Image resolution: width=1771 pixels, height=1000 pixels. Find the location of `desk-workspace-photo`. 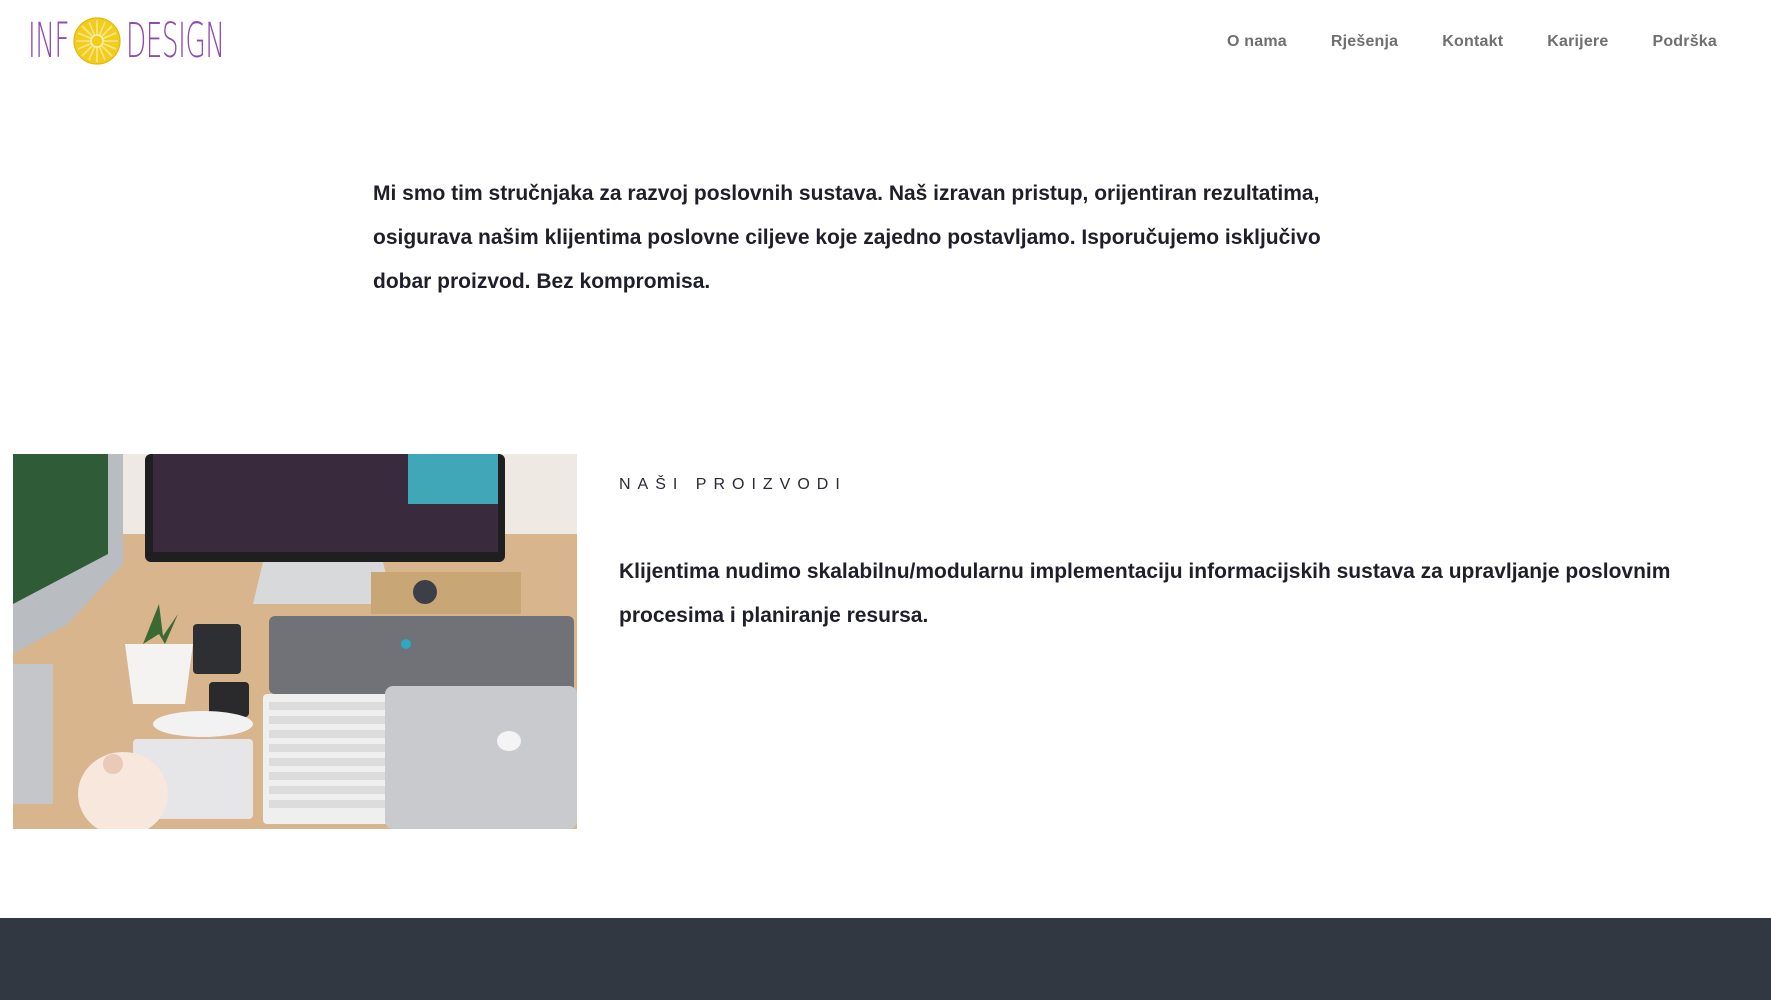

desk-workspace-photo is located at coordinates (295, 641).